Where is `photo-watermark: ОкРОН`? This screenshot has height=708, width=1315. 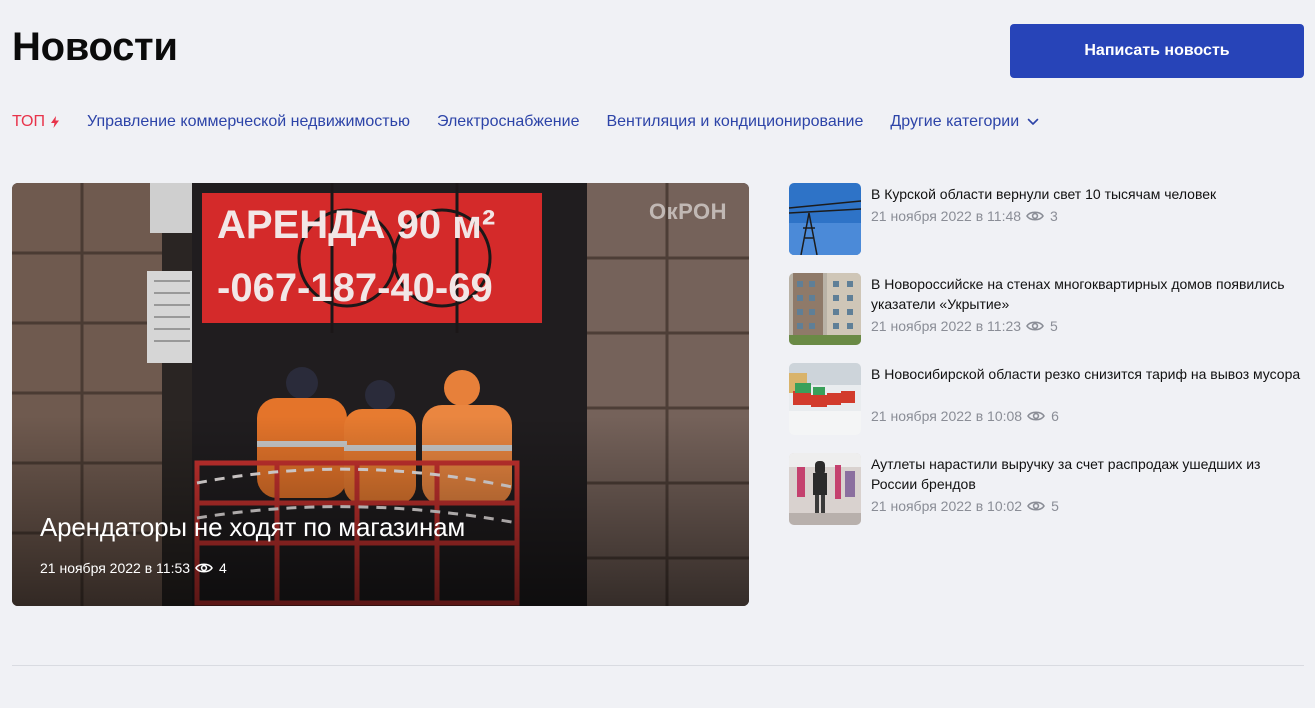
photo-watermark: ОкРОН is located at coordinates (688, 211).